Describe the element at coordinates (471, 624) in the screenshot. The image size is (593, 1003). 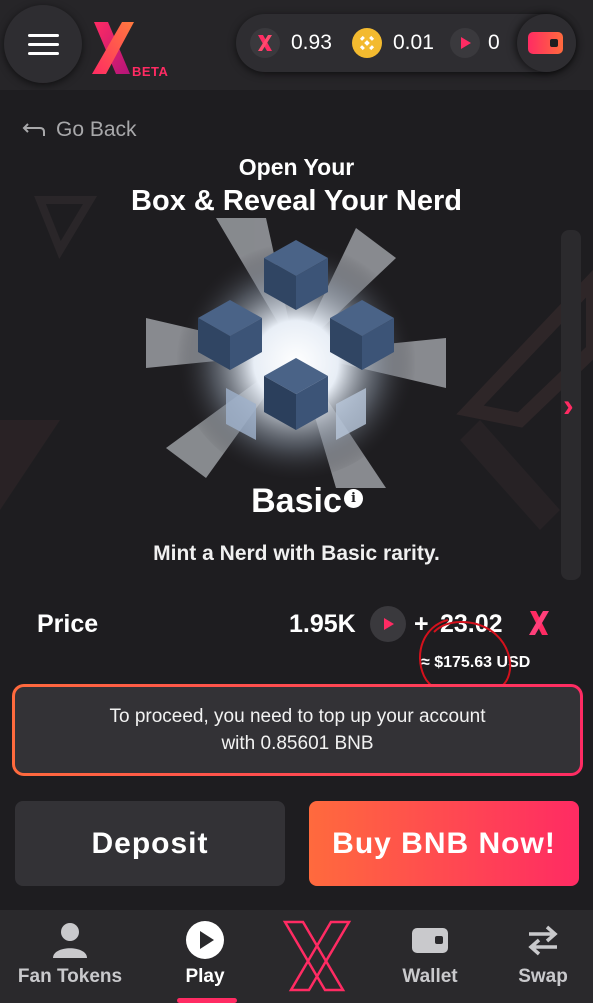
I see `price-x-amount: 23.02` at that location.